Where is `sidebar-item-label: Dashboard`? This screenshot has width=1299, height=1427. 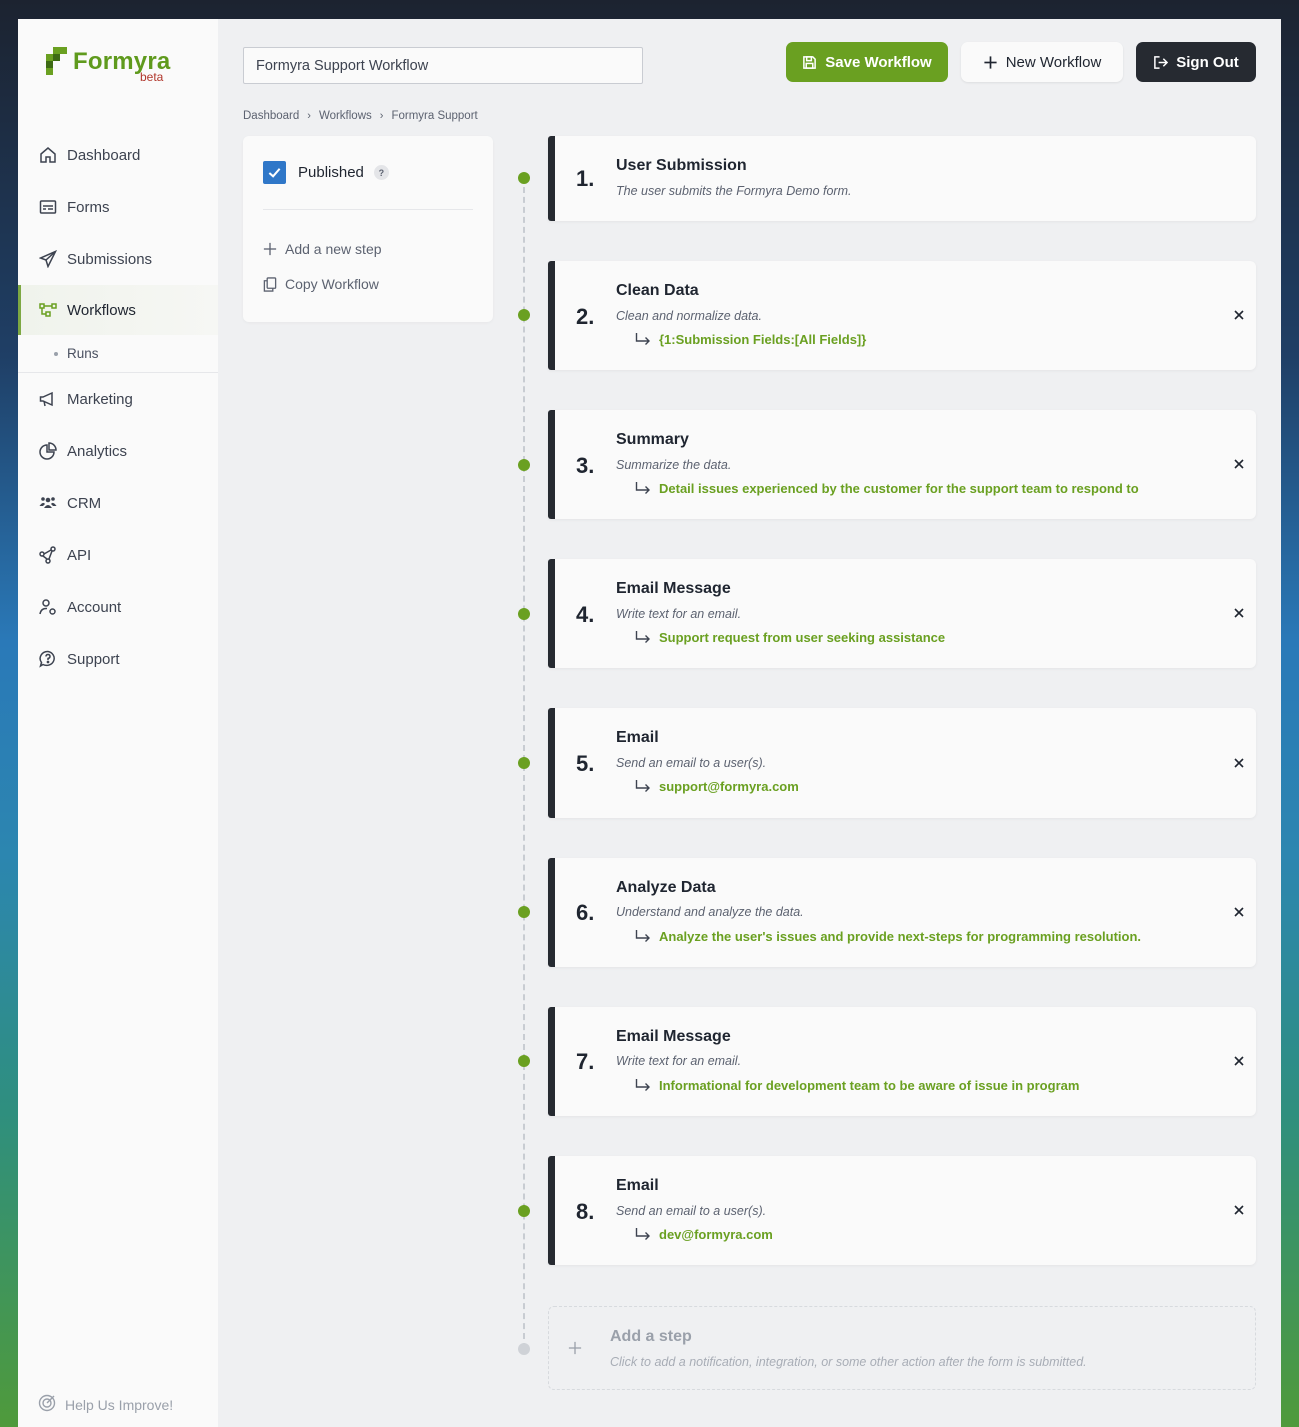
sidebar-item-label: Dashboard is located at coordinates (104, 155).